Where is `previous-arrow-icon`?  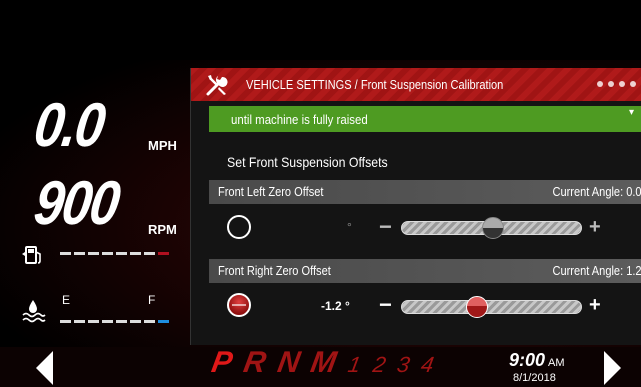 previous-arrow-icon is located at coordinates (44, 368).